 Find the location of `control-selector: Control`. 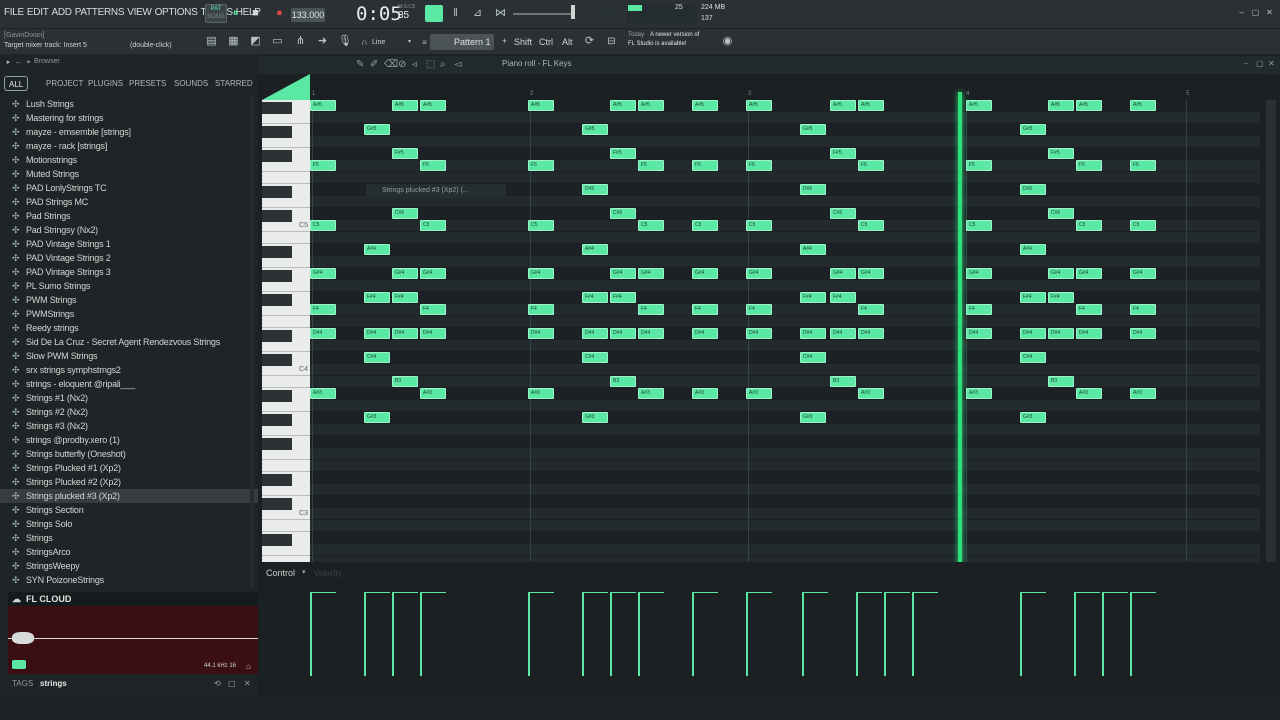

control-selector: Control is located at coordinates (280, 573).